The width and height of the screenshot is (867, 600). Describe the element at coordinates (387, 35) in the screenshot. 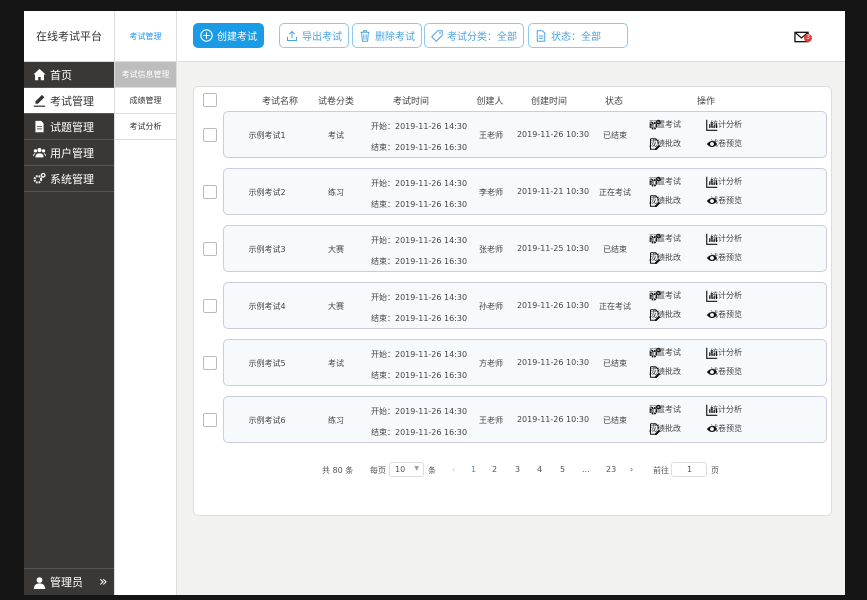

I see `delete-exam-button: 删除考试` at that location.